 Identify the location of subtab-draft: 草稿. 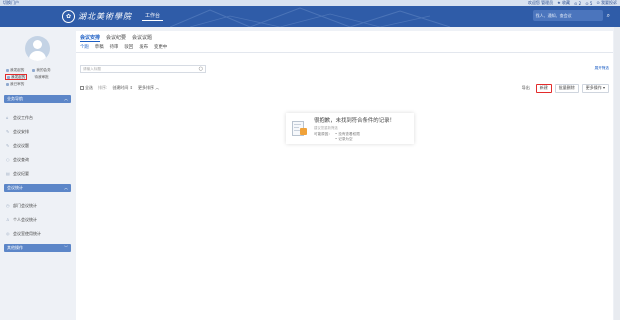
(99, 47).